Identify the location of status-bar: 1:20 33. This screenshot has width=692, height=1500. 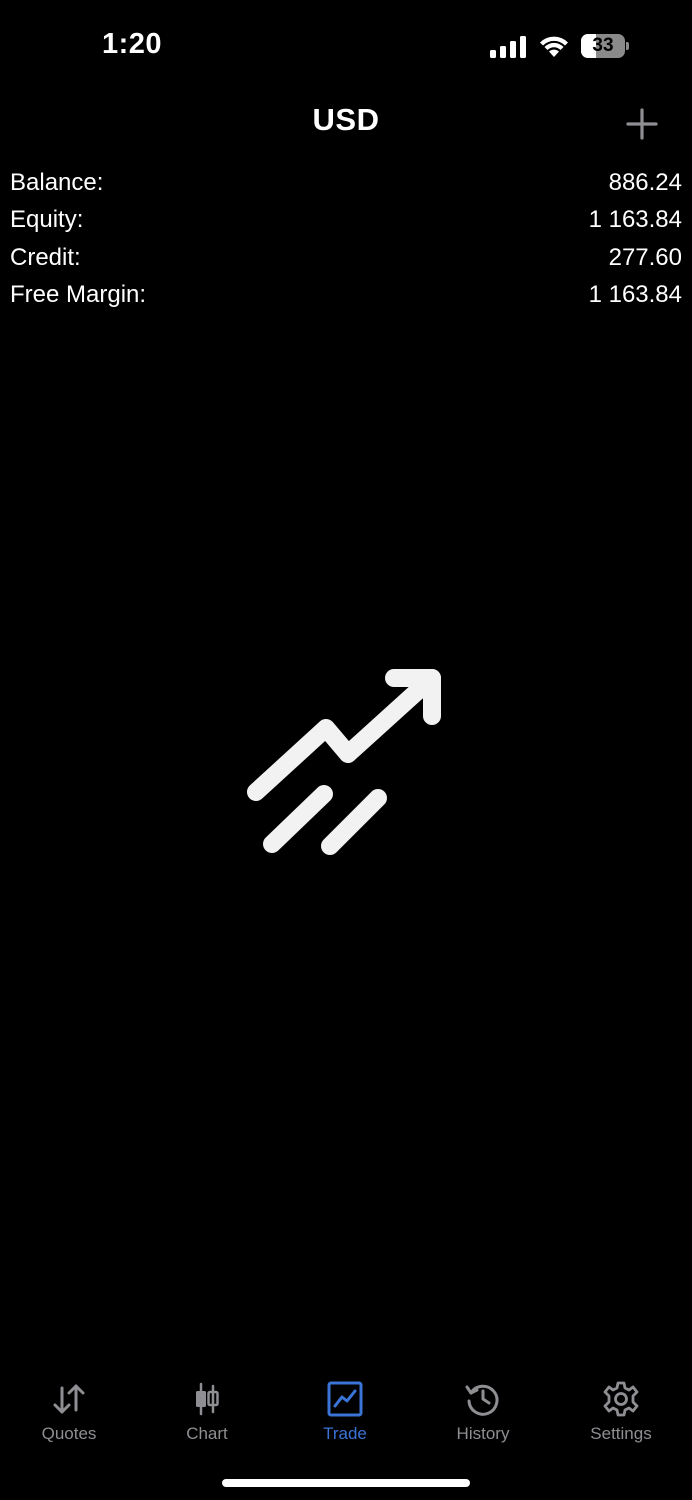
(346, 46).